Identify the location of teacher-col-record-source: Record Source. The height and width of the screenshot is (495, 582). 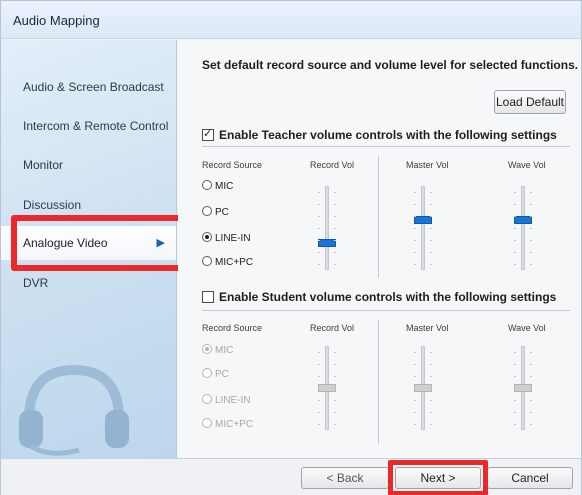
(232, 165).